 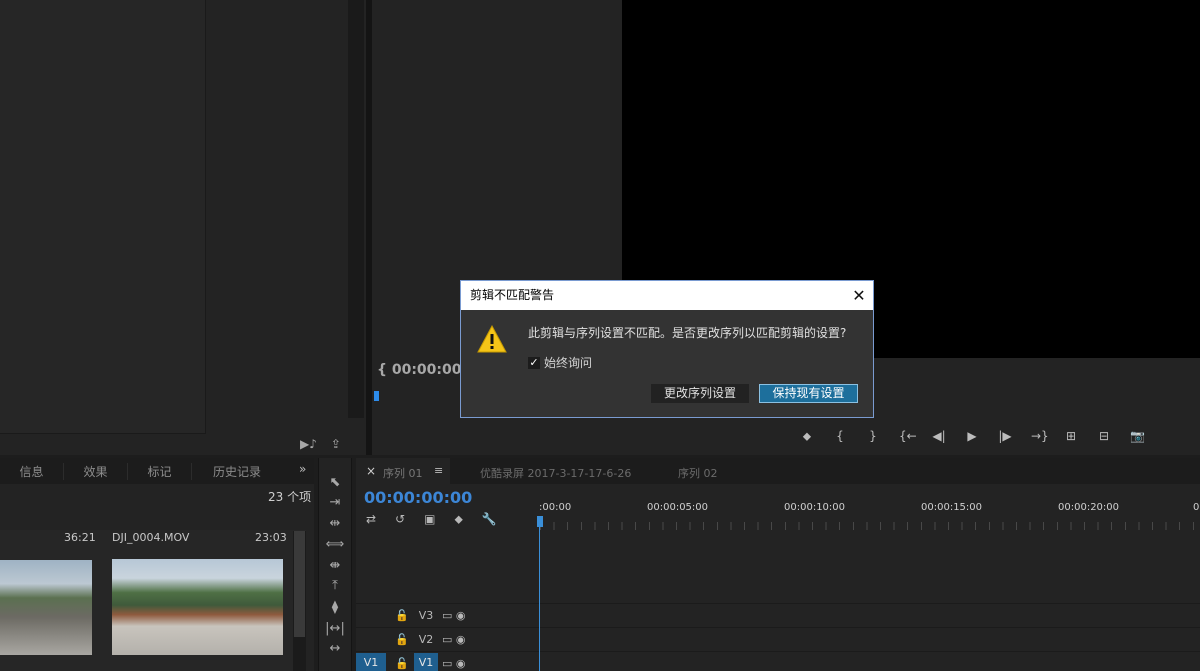 I want to click on transport-controls: ⬥ { } {← ◀| ▶ |▶ →} ⊞ ⊟ 📷, so click(x=997, y=436).